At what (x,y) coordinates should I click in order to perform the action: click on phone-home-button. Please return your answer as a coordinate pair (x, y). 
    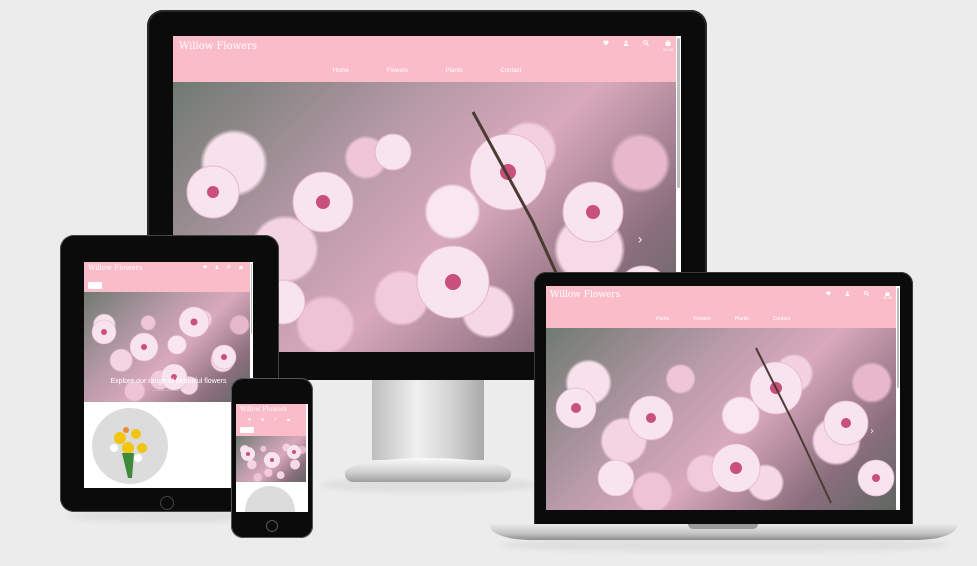
    Looking at the image, I should click on (272, 526).